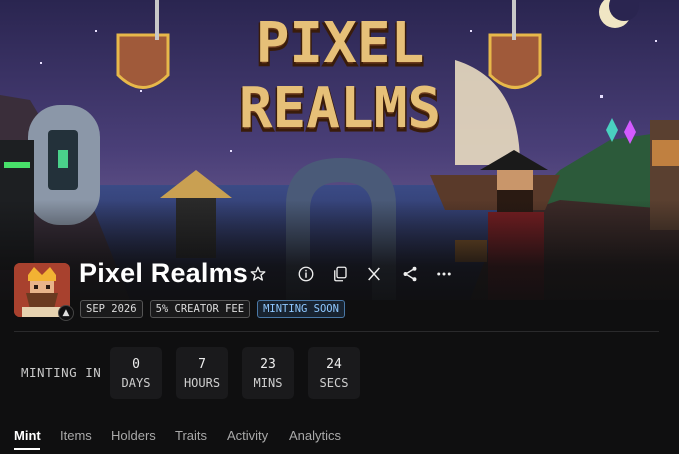  I want to click on more-icon, so click(444, 274).